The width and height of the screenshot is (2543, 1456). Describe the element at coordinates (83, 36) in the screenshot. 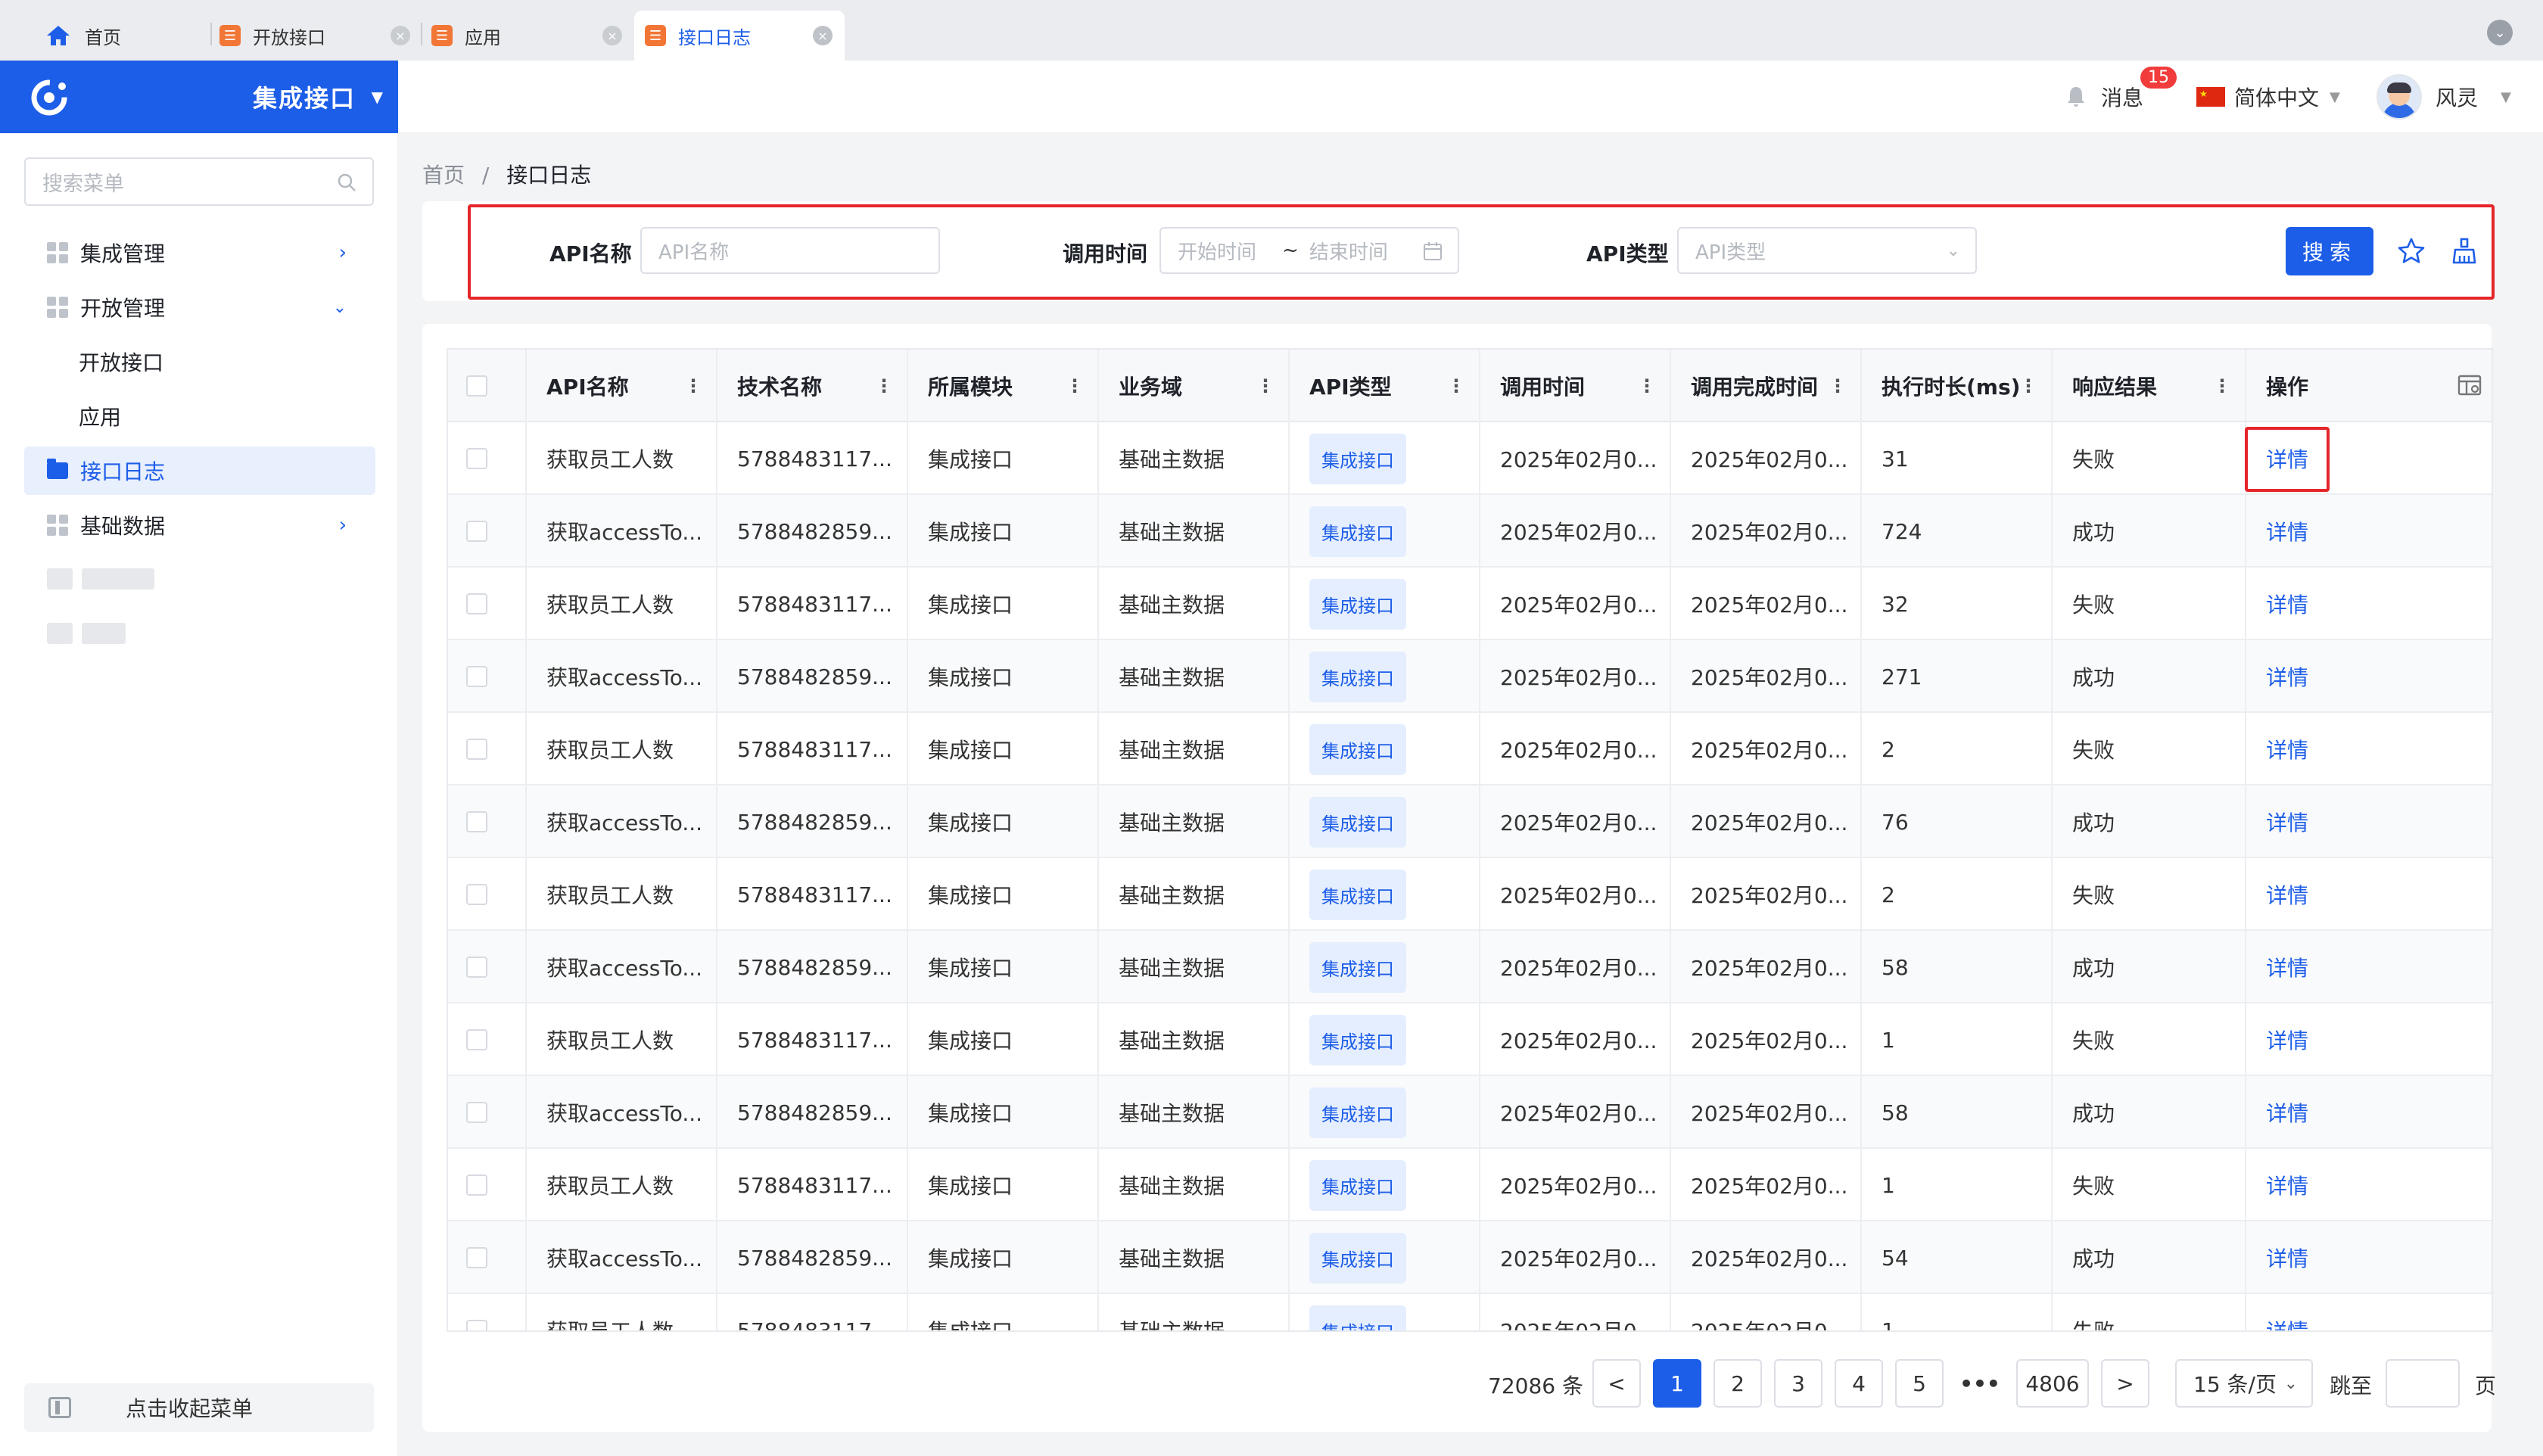

I see `tab-home: 首页` at that location.